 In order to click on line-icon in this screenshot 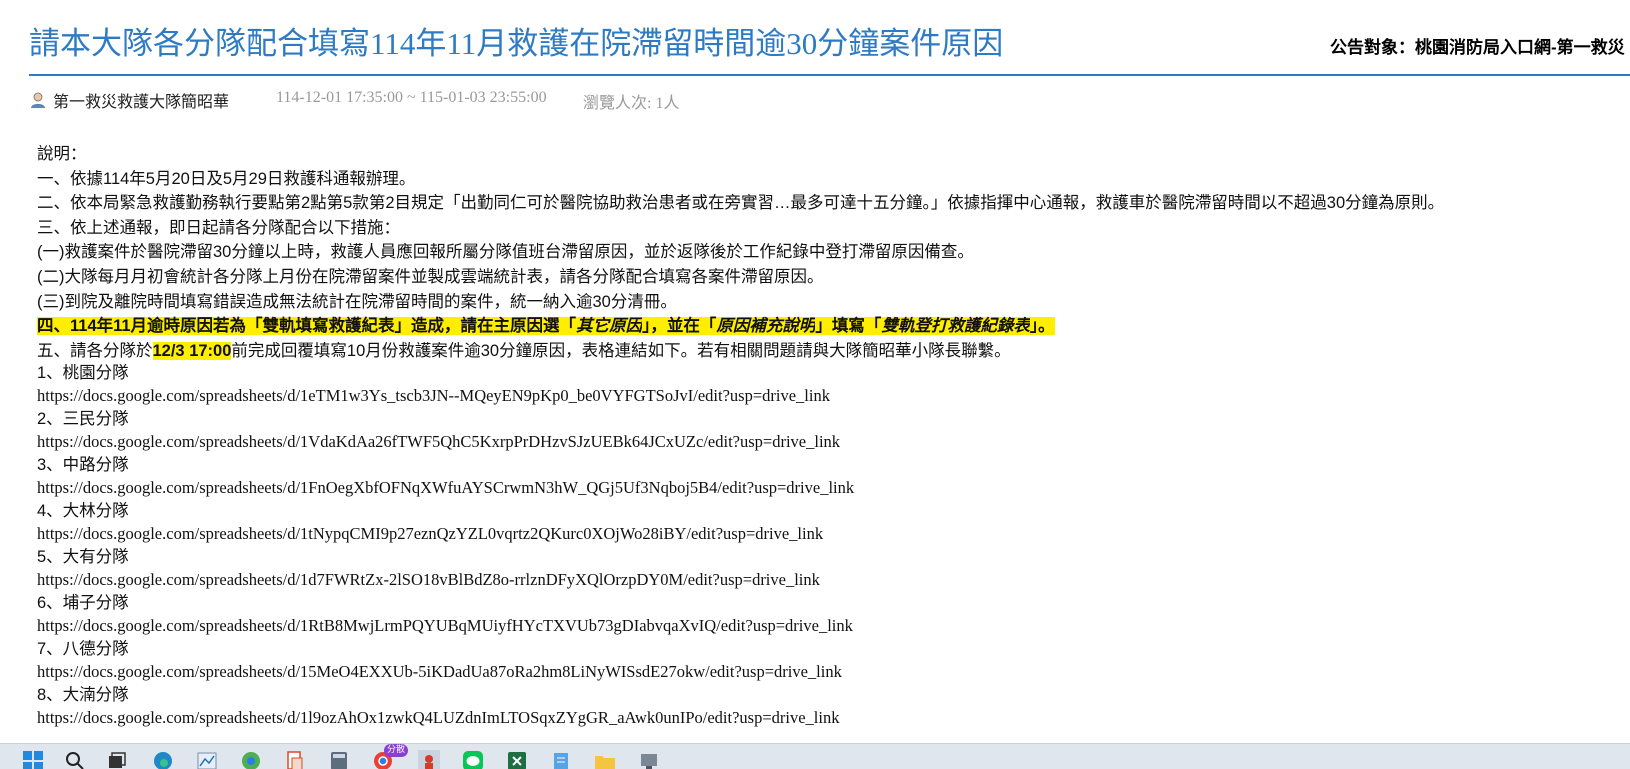, I will do `click(473, 759)`.